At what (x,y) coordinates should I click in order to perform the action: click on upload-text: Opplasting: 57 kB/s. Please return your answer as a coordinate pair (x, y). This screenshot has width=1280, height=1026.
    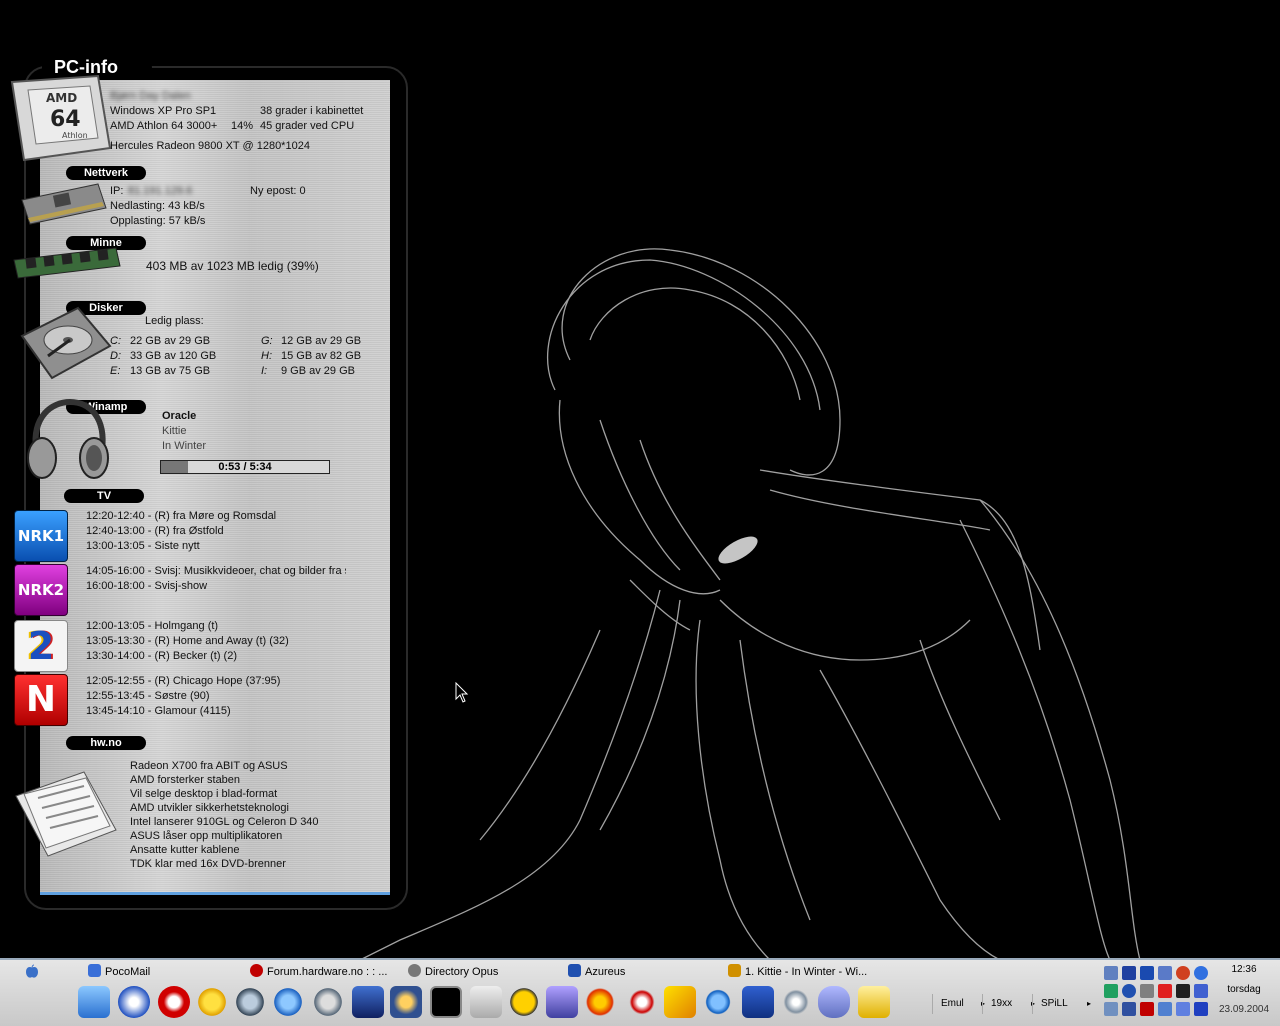
    Looking at the image, I should click on (158, 221).